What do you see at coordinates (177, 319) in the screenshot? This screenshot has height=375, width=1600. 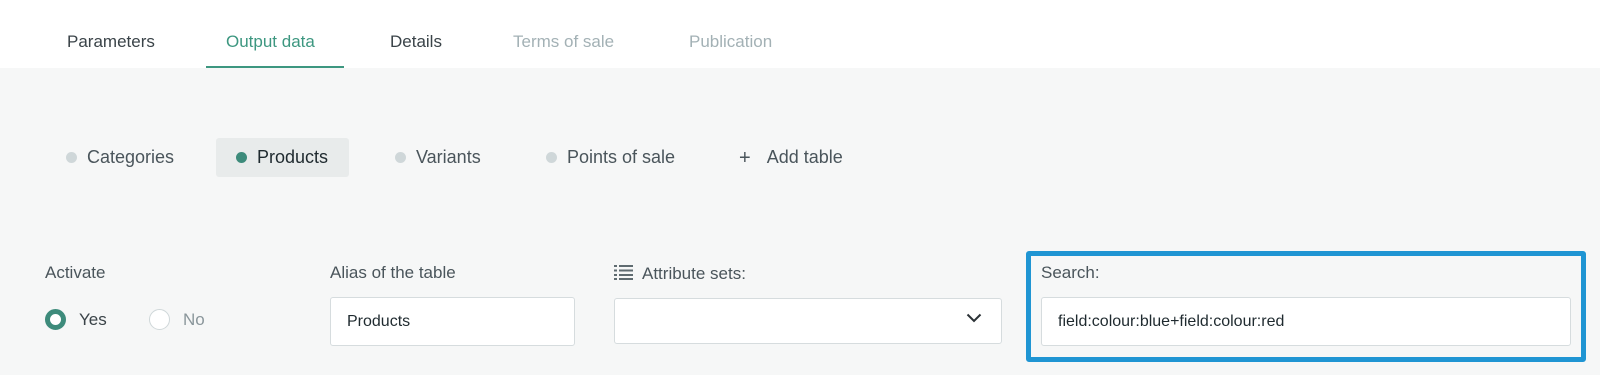 I see `activate-no-radio: No` at bounding box center [177, 319].